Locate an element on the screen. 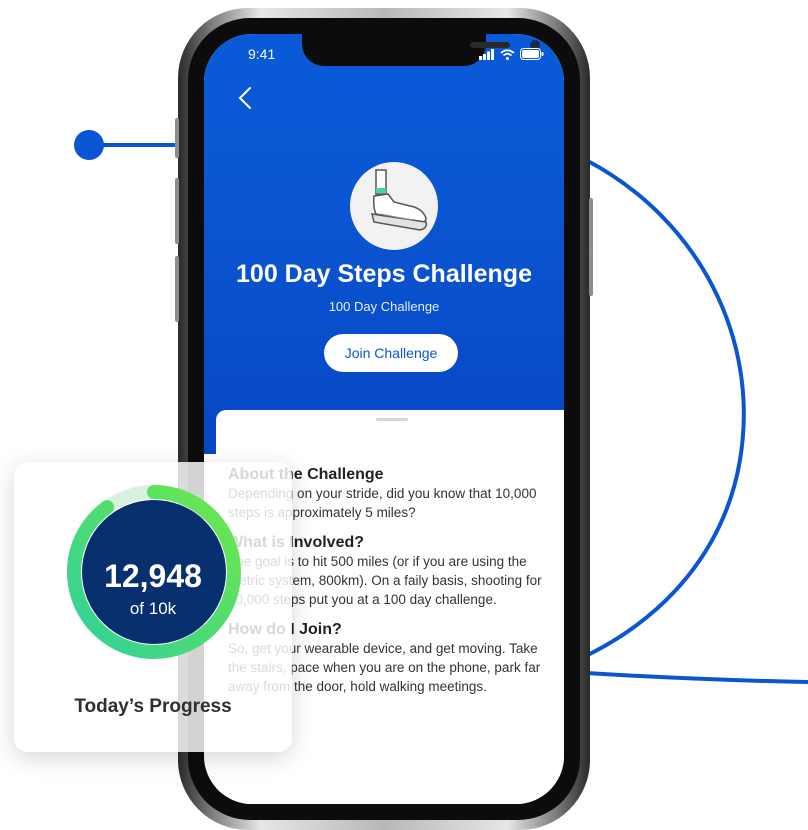 The height and width of the screenshot is (830, 808). steps-goal: of 10k is located at coordinates (153, 608).